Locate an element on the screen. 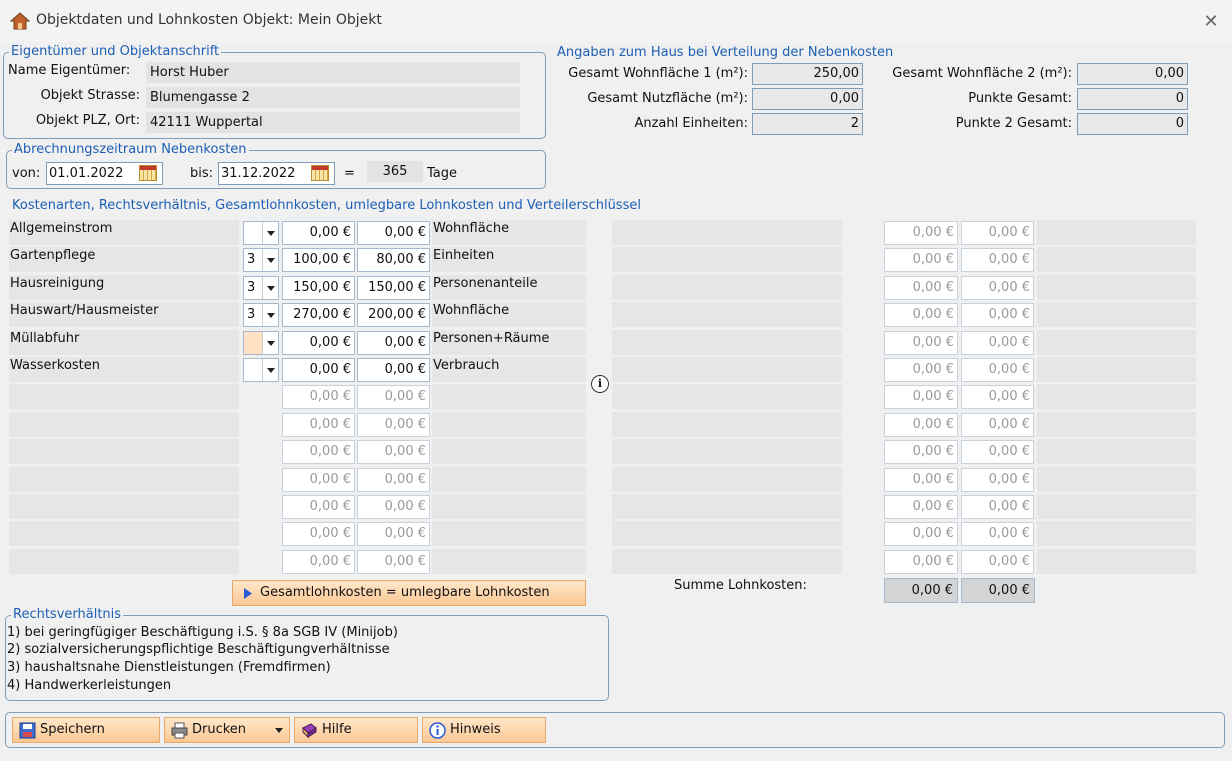  wf2-field: 0,00 is located at coordinates (1132, 74).